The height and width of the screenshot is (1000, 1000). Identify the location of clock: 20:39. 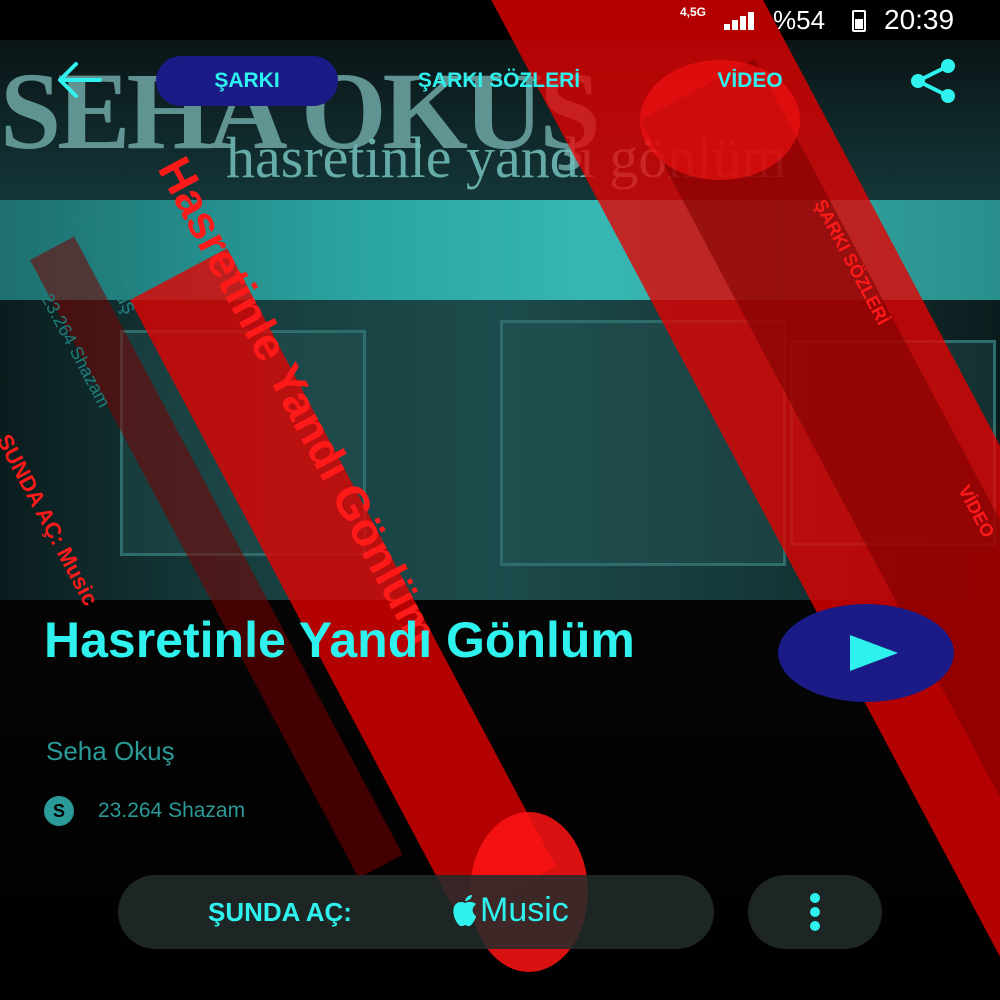
(919, 19).